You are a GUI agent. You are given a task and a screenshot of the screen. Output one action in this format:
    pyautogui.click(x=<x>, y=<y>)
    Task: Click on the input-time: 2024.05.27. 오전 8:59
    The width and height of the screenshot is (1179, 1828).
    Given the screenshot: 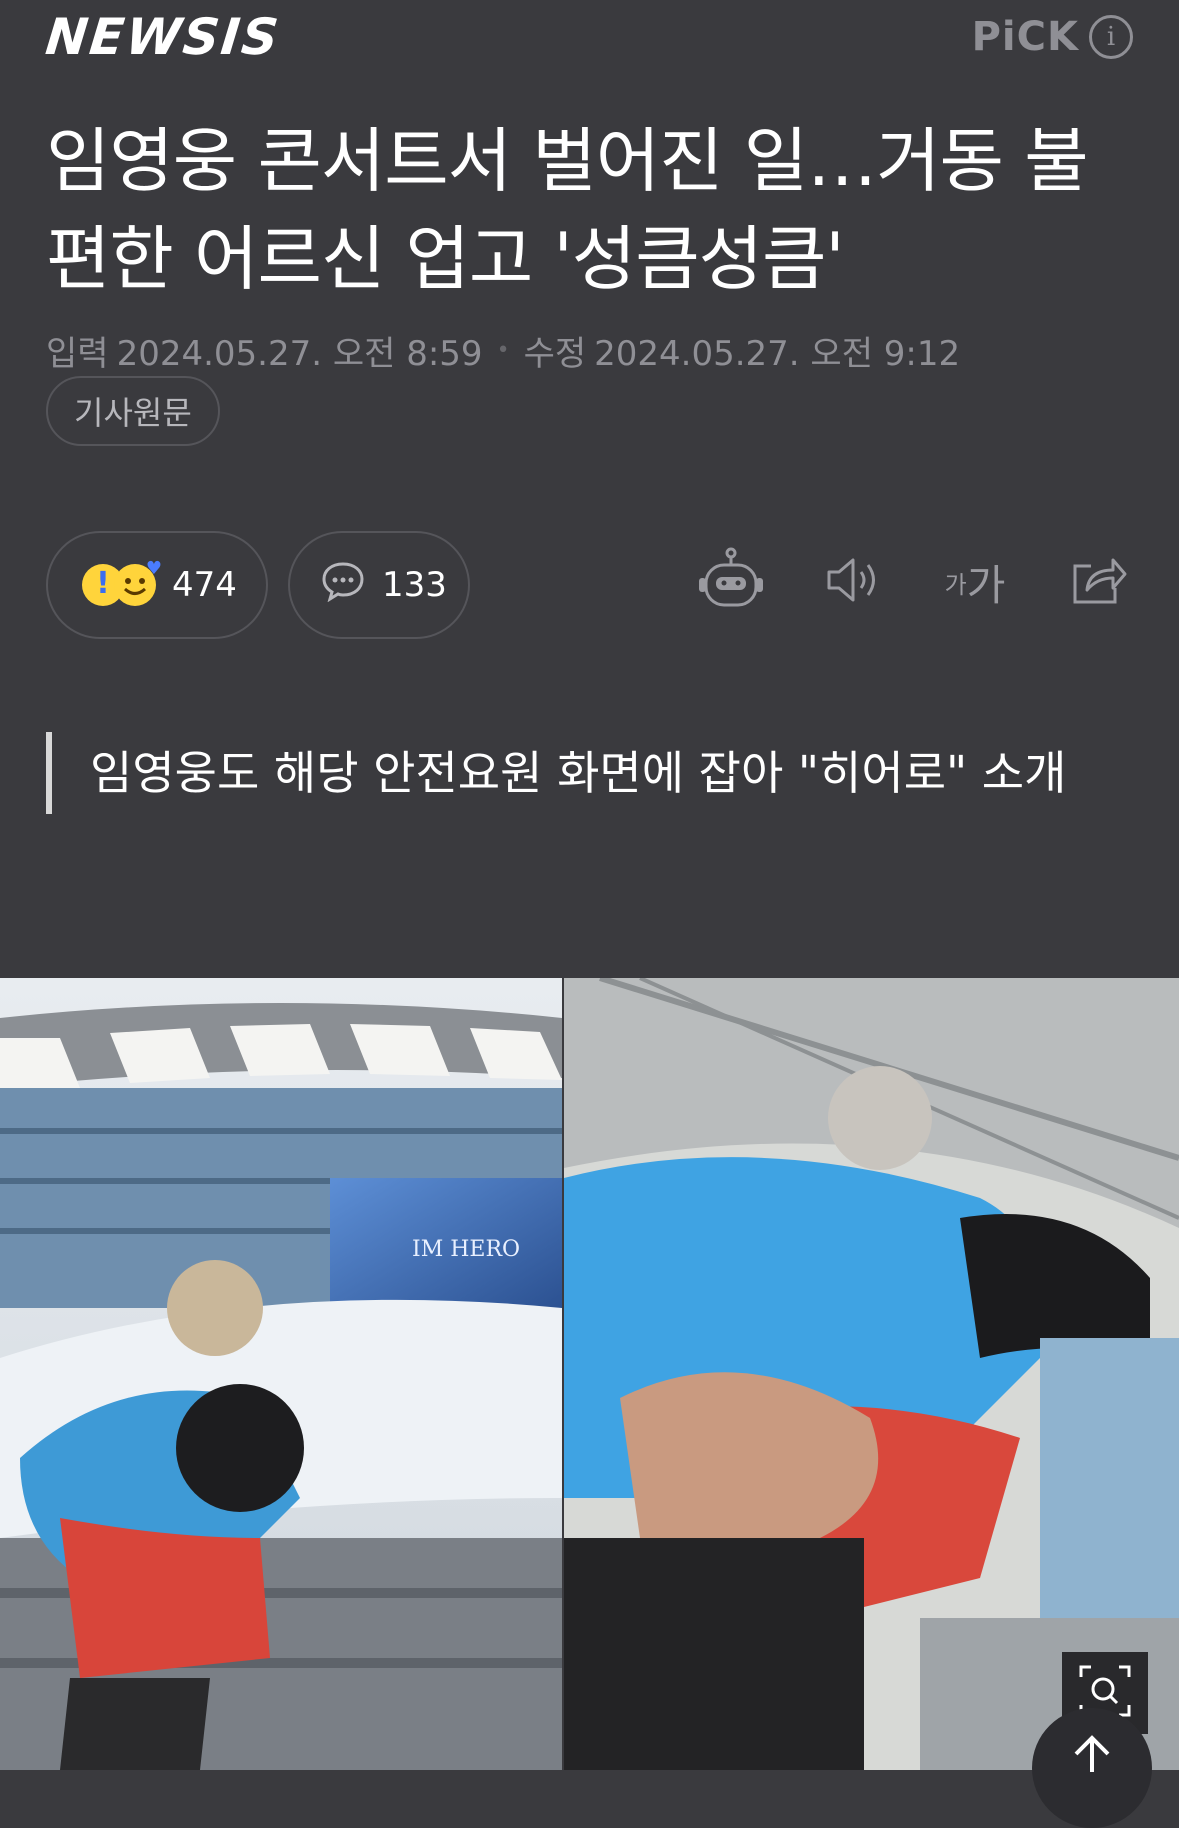 What is the action you would take?
    pyautogui.click(x=299, y=354)
    